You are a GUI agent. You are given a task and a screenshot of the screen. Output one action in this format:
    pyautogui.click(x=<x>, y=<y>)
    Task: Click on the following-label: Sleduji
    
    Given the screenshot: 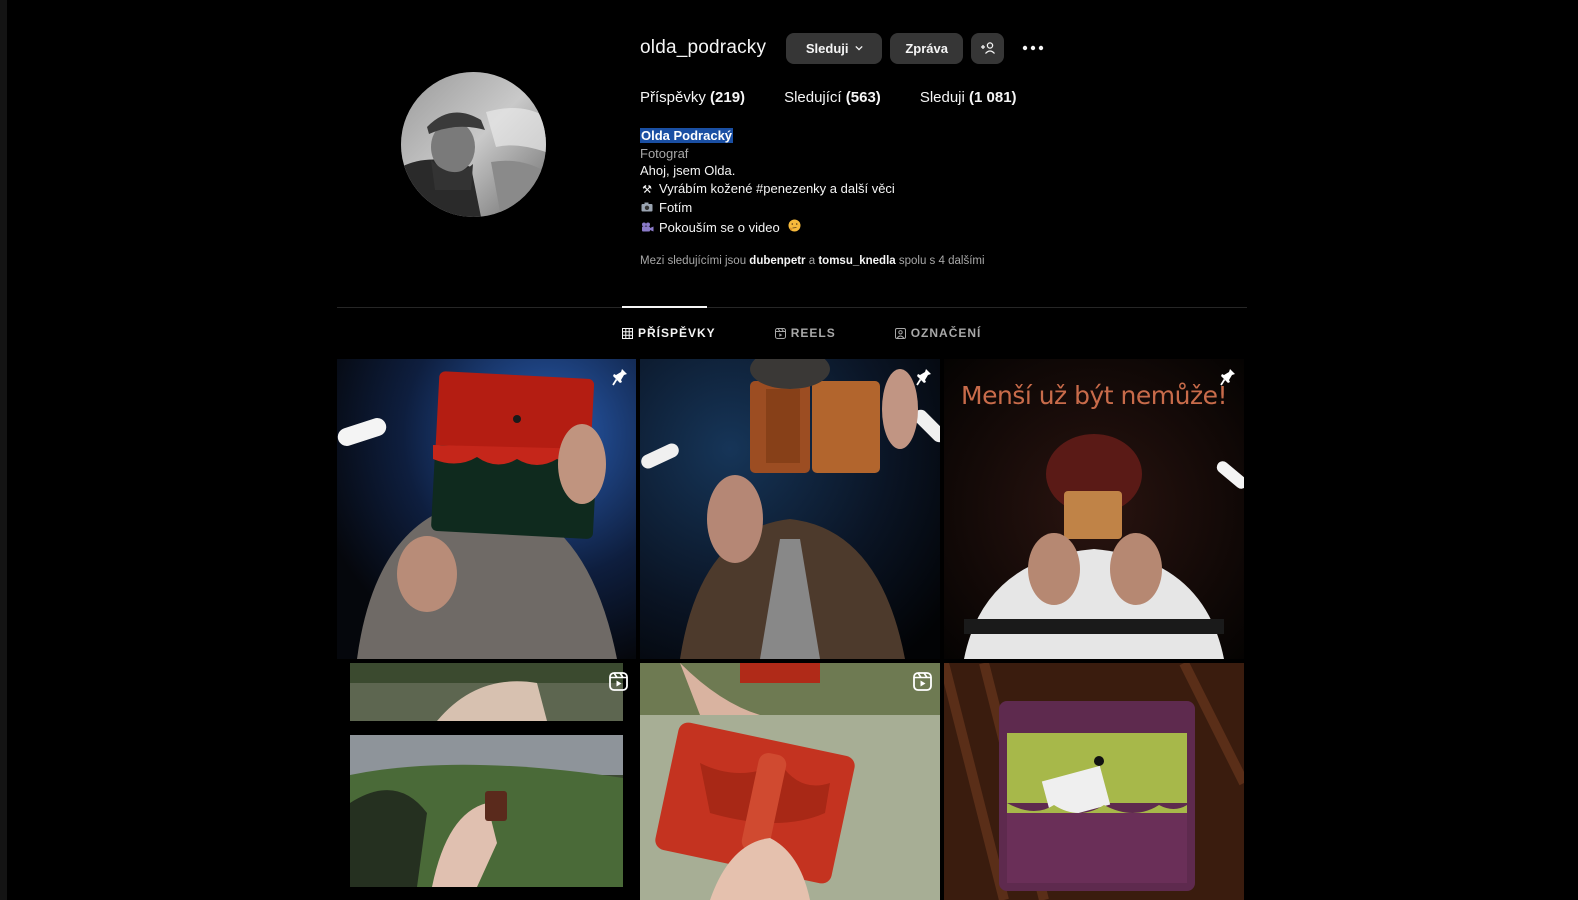 What is the action you would take?
    pyautogui.click(x=942, y=97)
    